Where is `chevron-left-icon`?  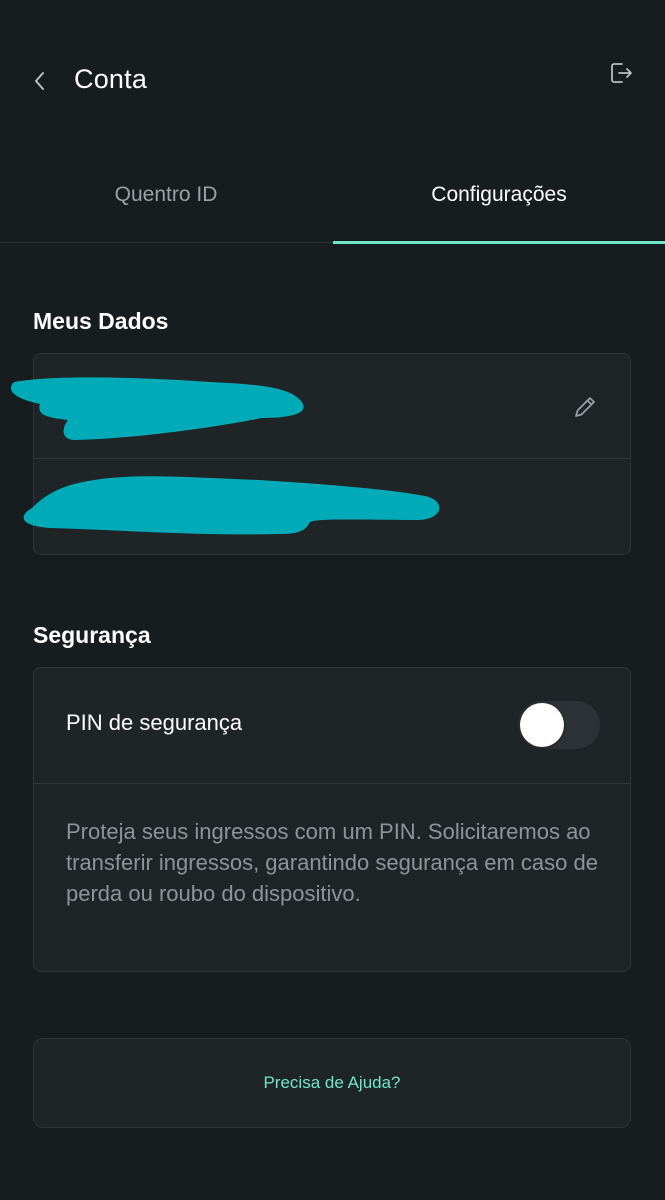 chevron-left-icon is located at coordinates (39, 81).